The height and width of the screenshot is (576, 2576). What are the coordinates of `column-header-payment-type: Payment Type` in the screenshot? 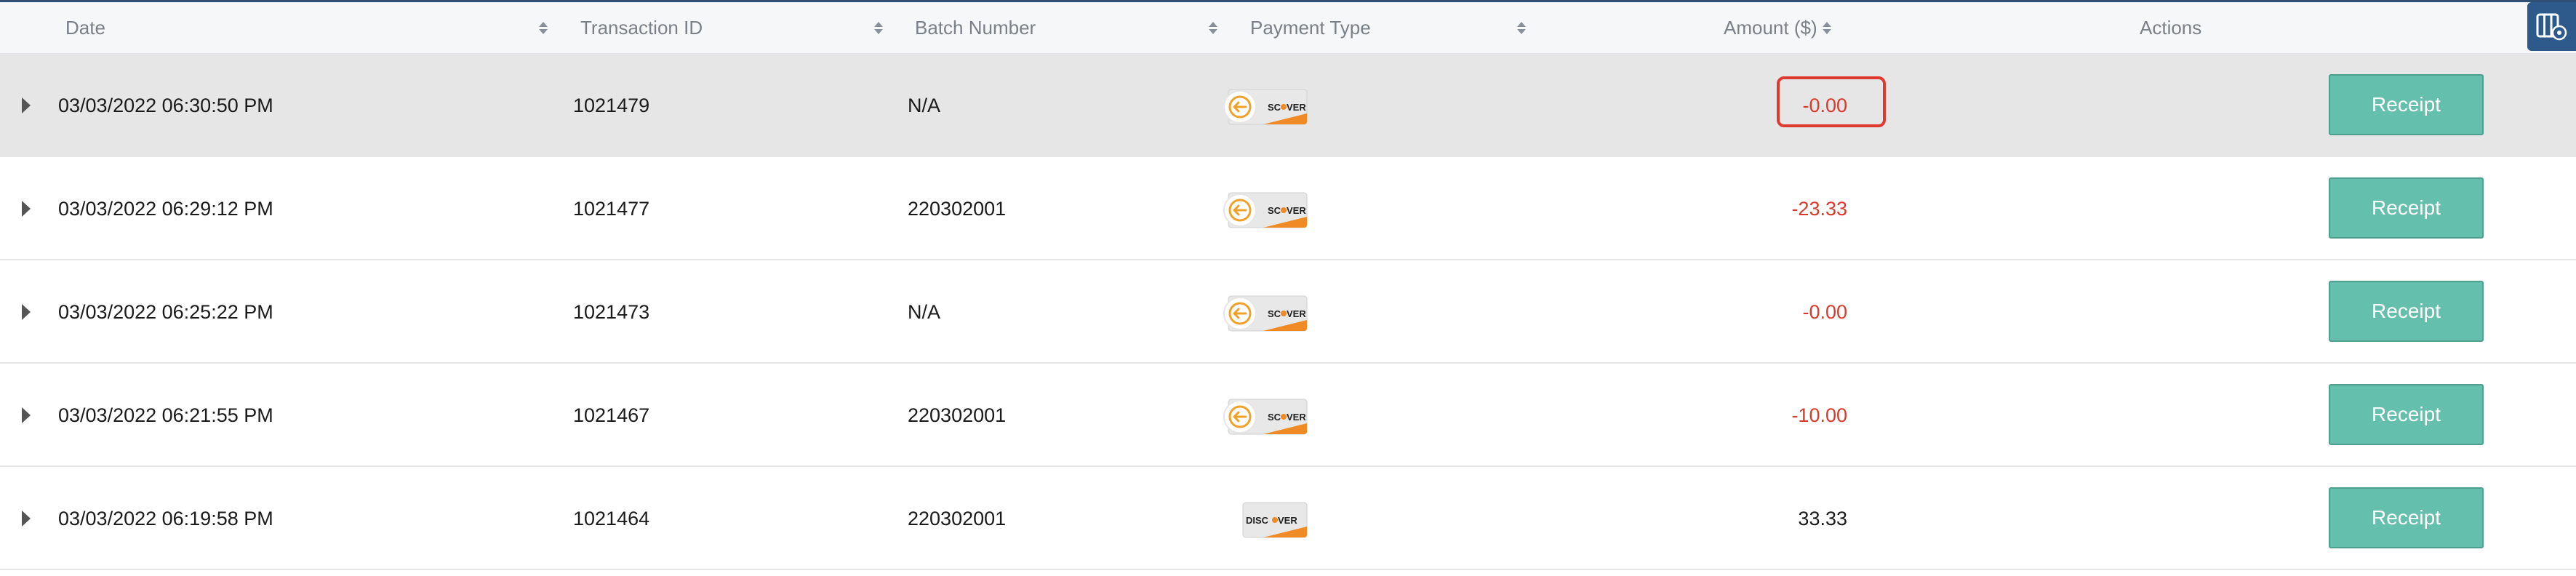 It's located at (1310, 27).